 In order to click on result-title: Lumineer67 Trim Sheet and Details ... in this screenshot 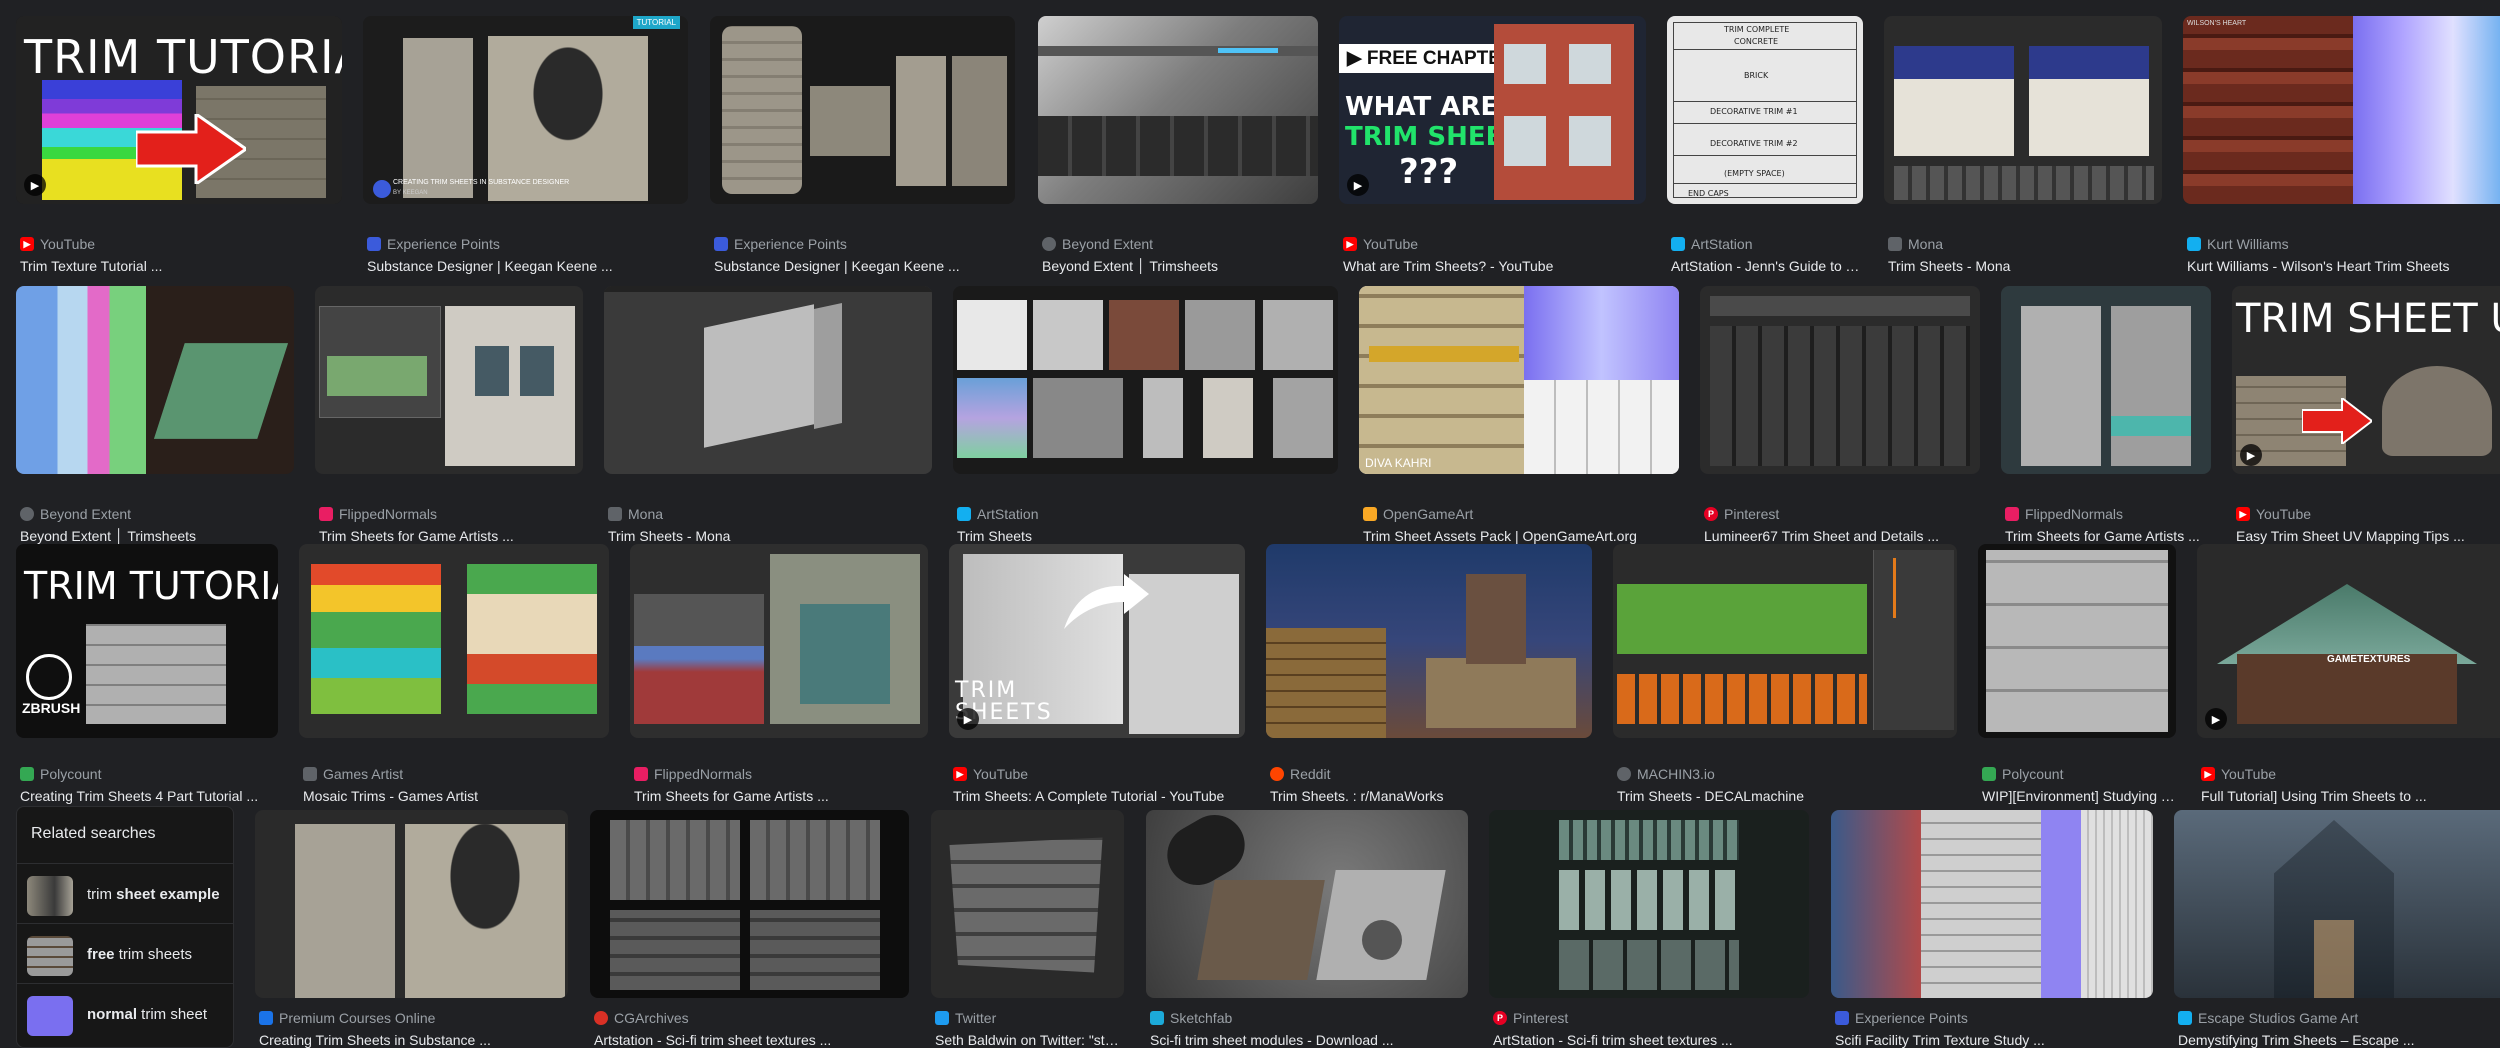, I will do `click(1842, 536)`.